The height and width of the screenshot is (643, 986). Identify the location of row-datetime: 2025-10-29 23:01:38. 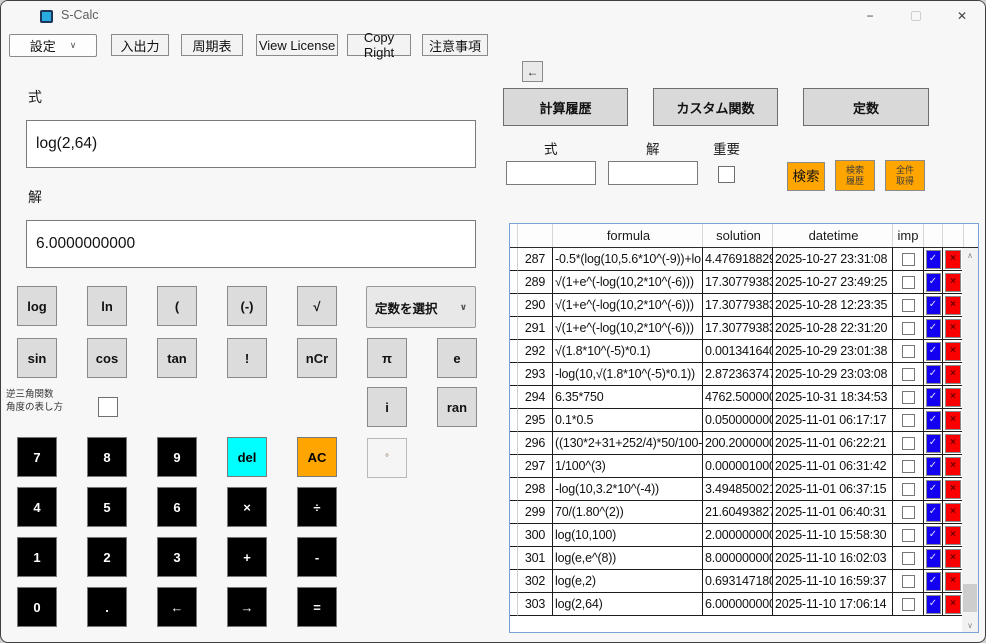
(833, 351).